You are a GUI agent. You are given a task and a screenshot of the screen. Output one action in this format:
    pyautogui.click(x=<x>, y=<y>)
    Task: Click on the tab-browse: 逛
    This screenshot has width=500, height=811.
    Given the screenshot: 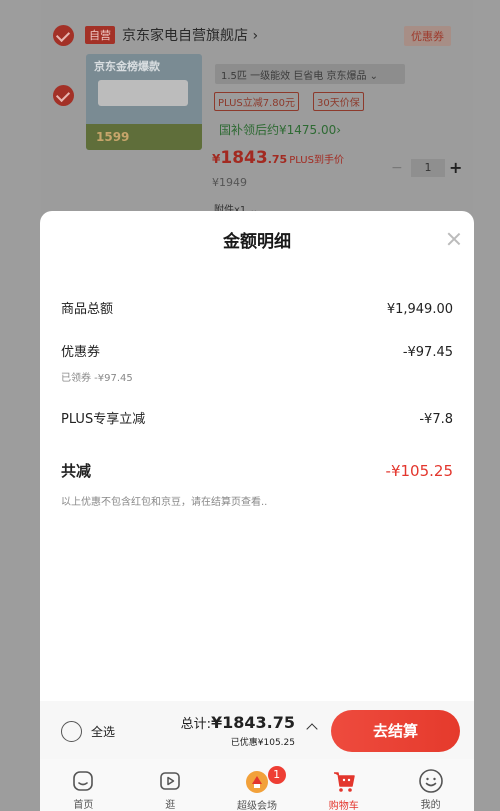 What is the action you would take?
    pyautogui.click(x=170, y=785)
    